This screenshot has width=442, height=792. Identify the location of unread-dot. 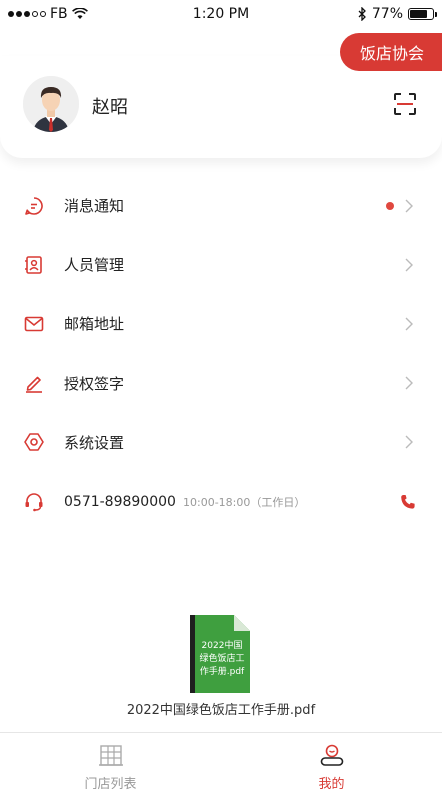
(390, 205).